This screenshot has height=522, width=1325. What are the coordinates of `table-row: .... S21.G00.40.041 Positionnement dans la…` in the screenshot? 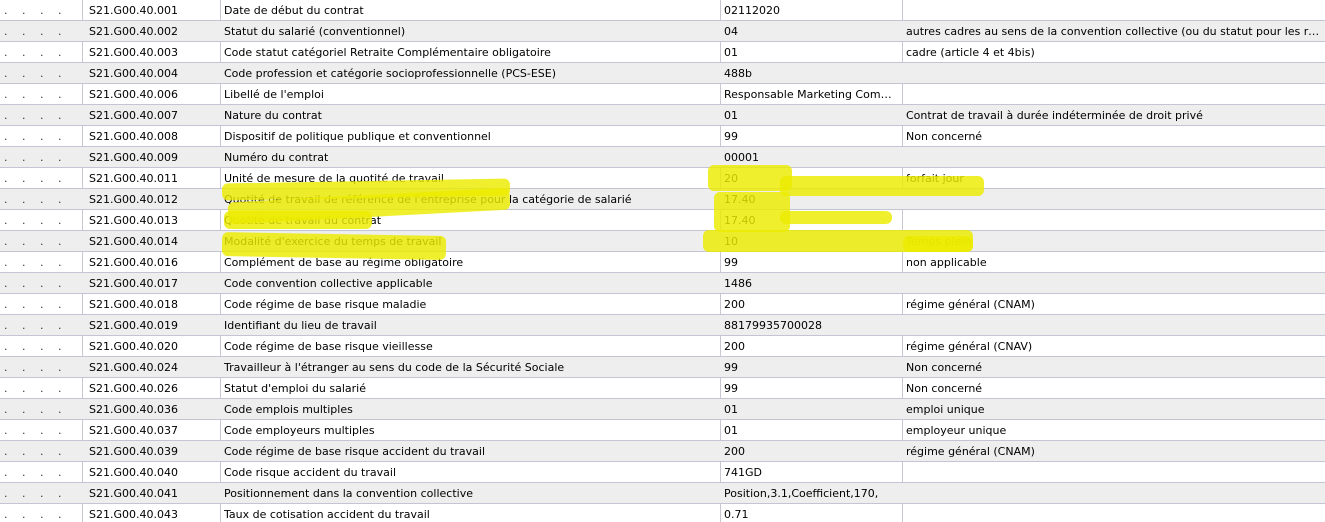 It's located at (662, 493).